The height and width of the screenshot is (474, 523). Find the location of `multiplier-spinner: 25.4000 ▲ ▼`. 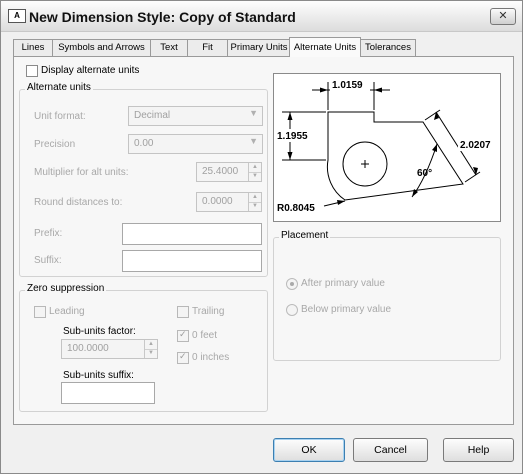

multiplier-spinner: 25.4000 ▲ ▼ is located at coordinates (229, 172).